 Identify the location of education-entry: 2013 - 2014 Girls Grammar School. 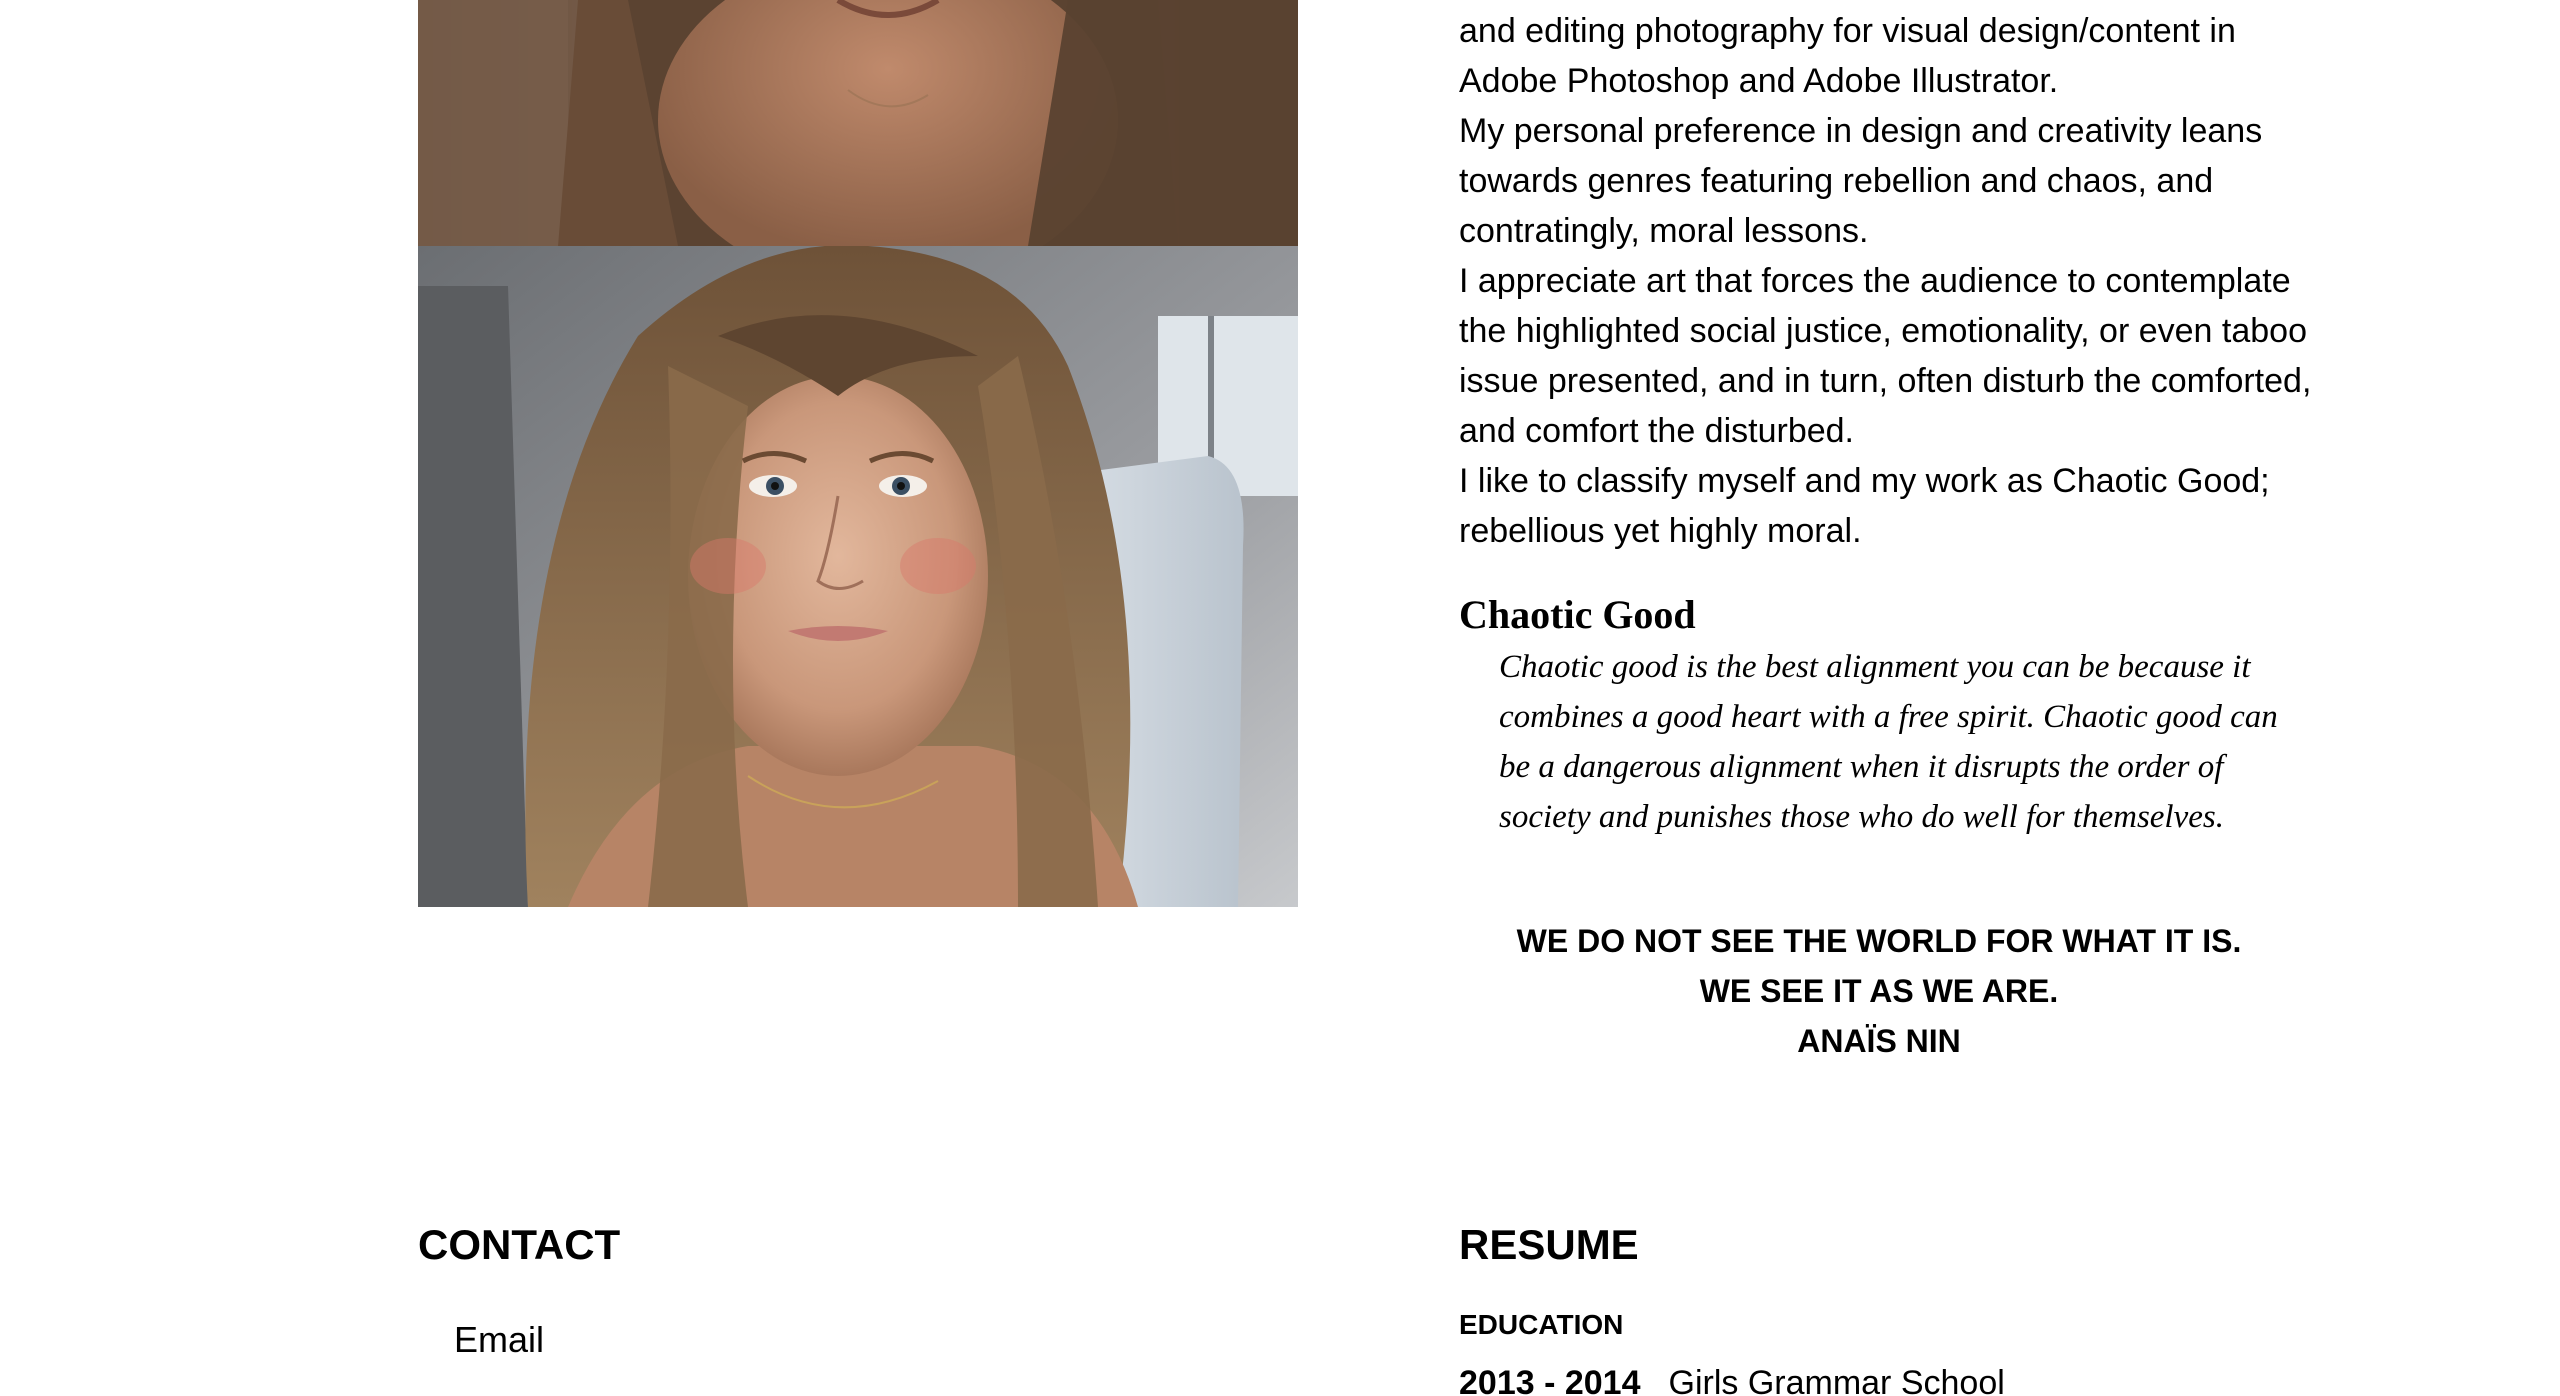
(1732, 1377).